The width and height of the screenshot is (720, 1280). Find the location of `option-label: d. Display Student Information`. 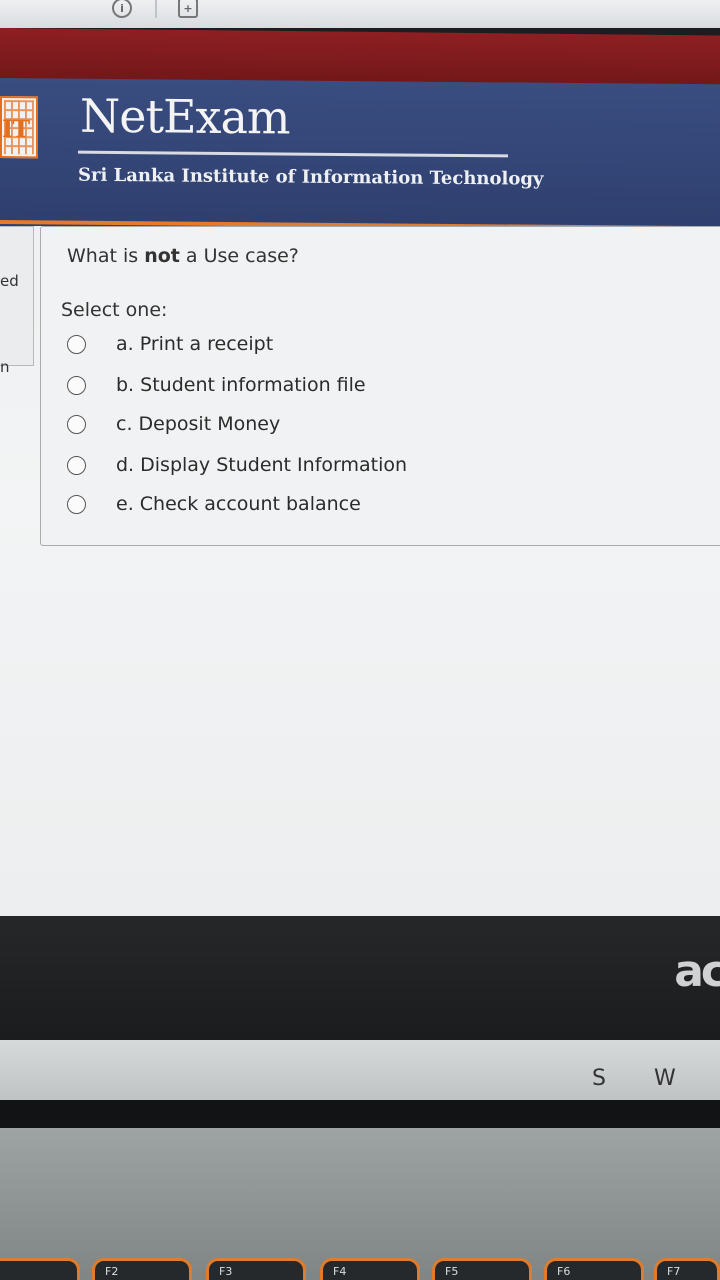

option-label: d. Display Student Information is located at coordinates (262, 465).